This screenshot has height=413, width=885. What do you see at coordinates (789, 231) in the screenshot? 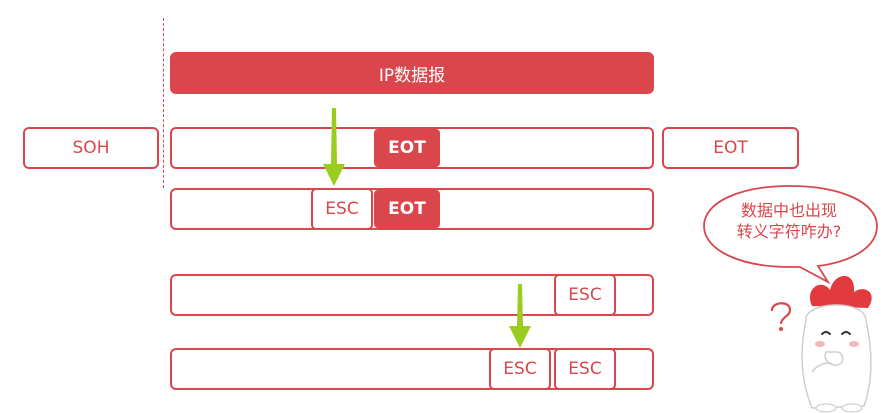
I see `bubble-line-2: 转义字符咋办?` at bounding box center [789, 231].